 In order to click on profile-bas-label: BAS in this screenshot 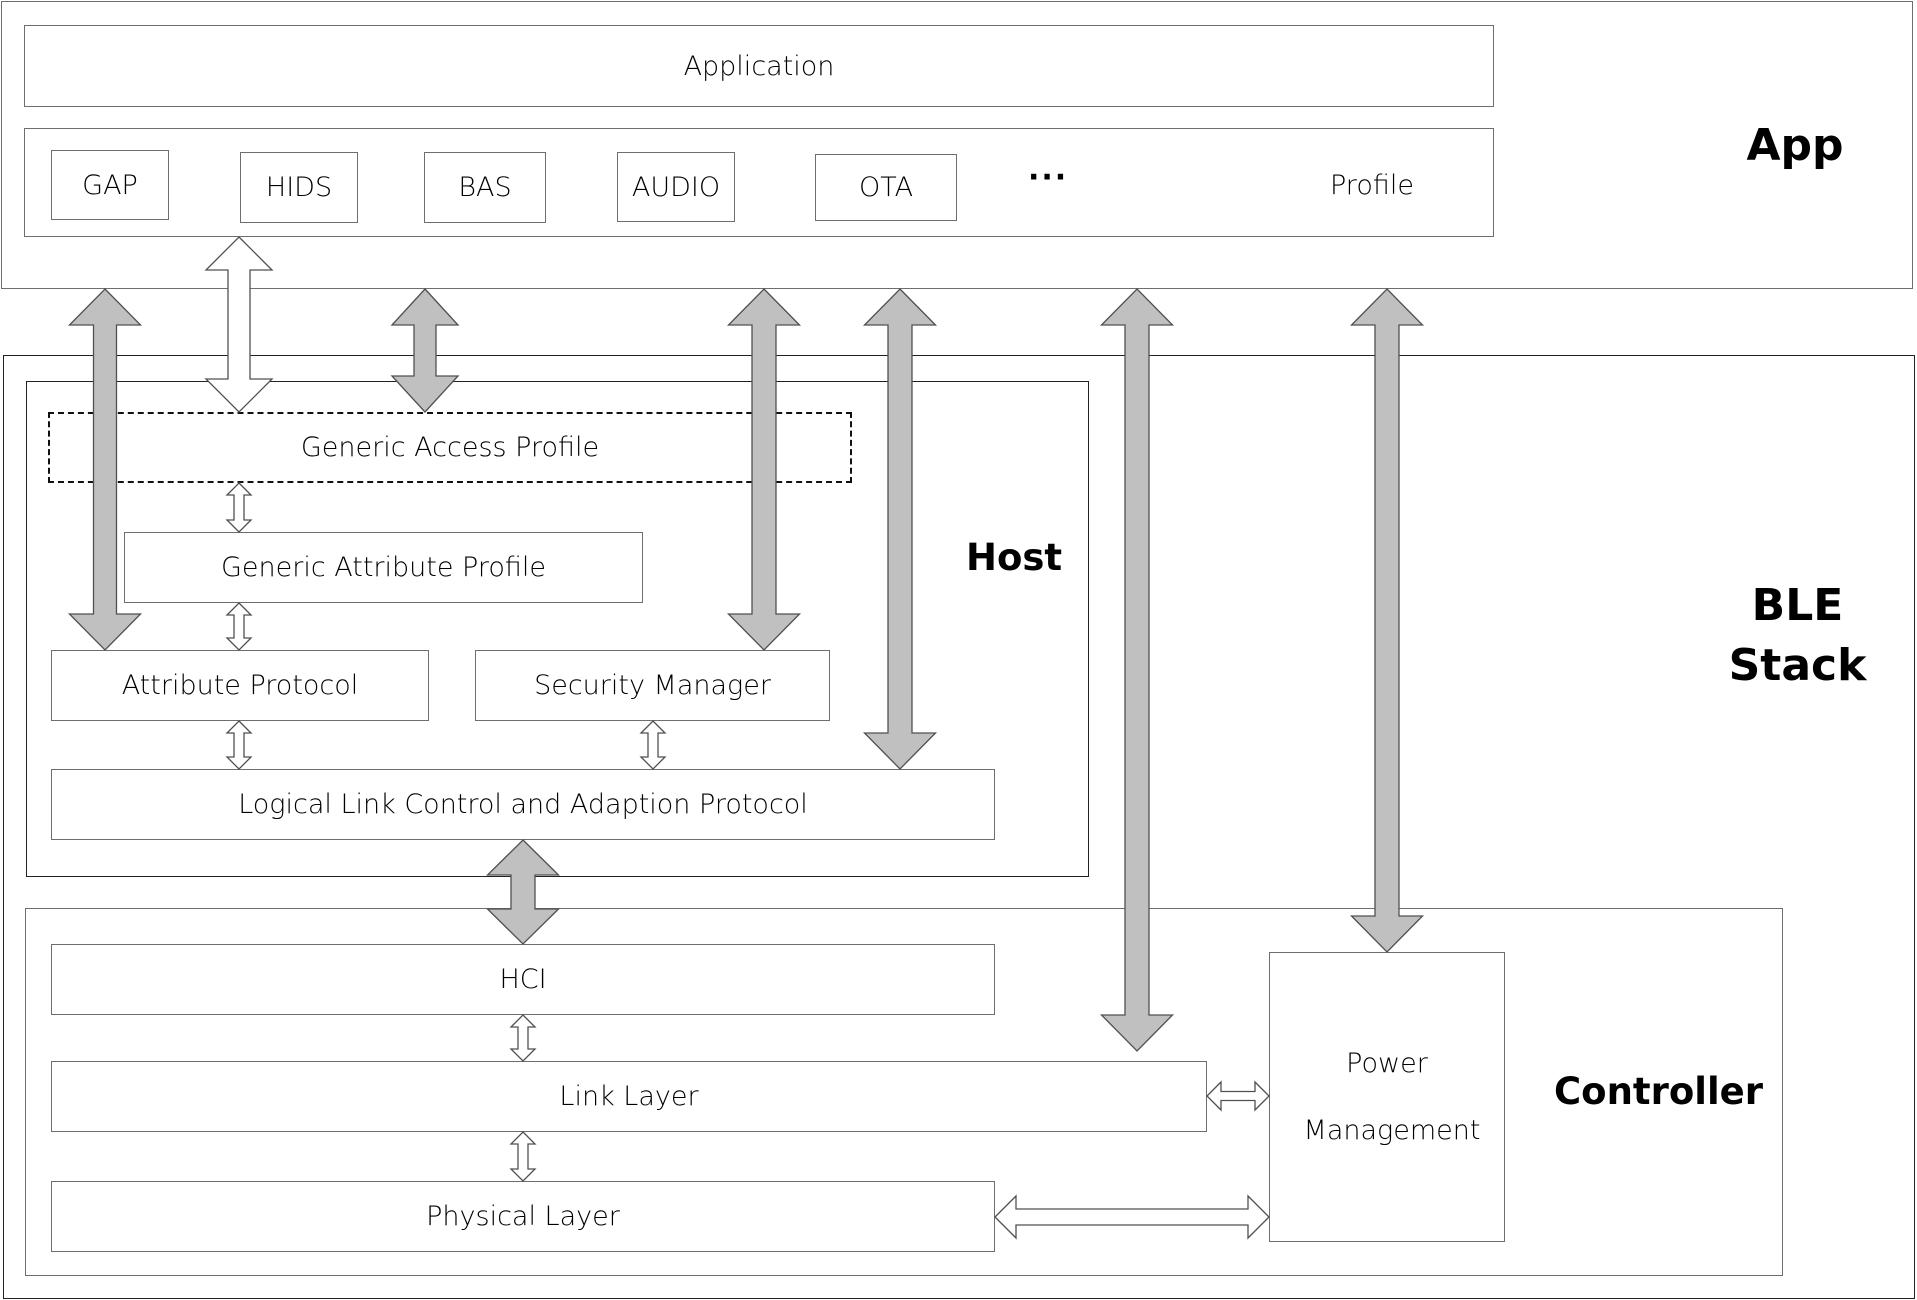, I will do `click(485, 187)`.